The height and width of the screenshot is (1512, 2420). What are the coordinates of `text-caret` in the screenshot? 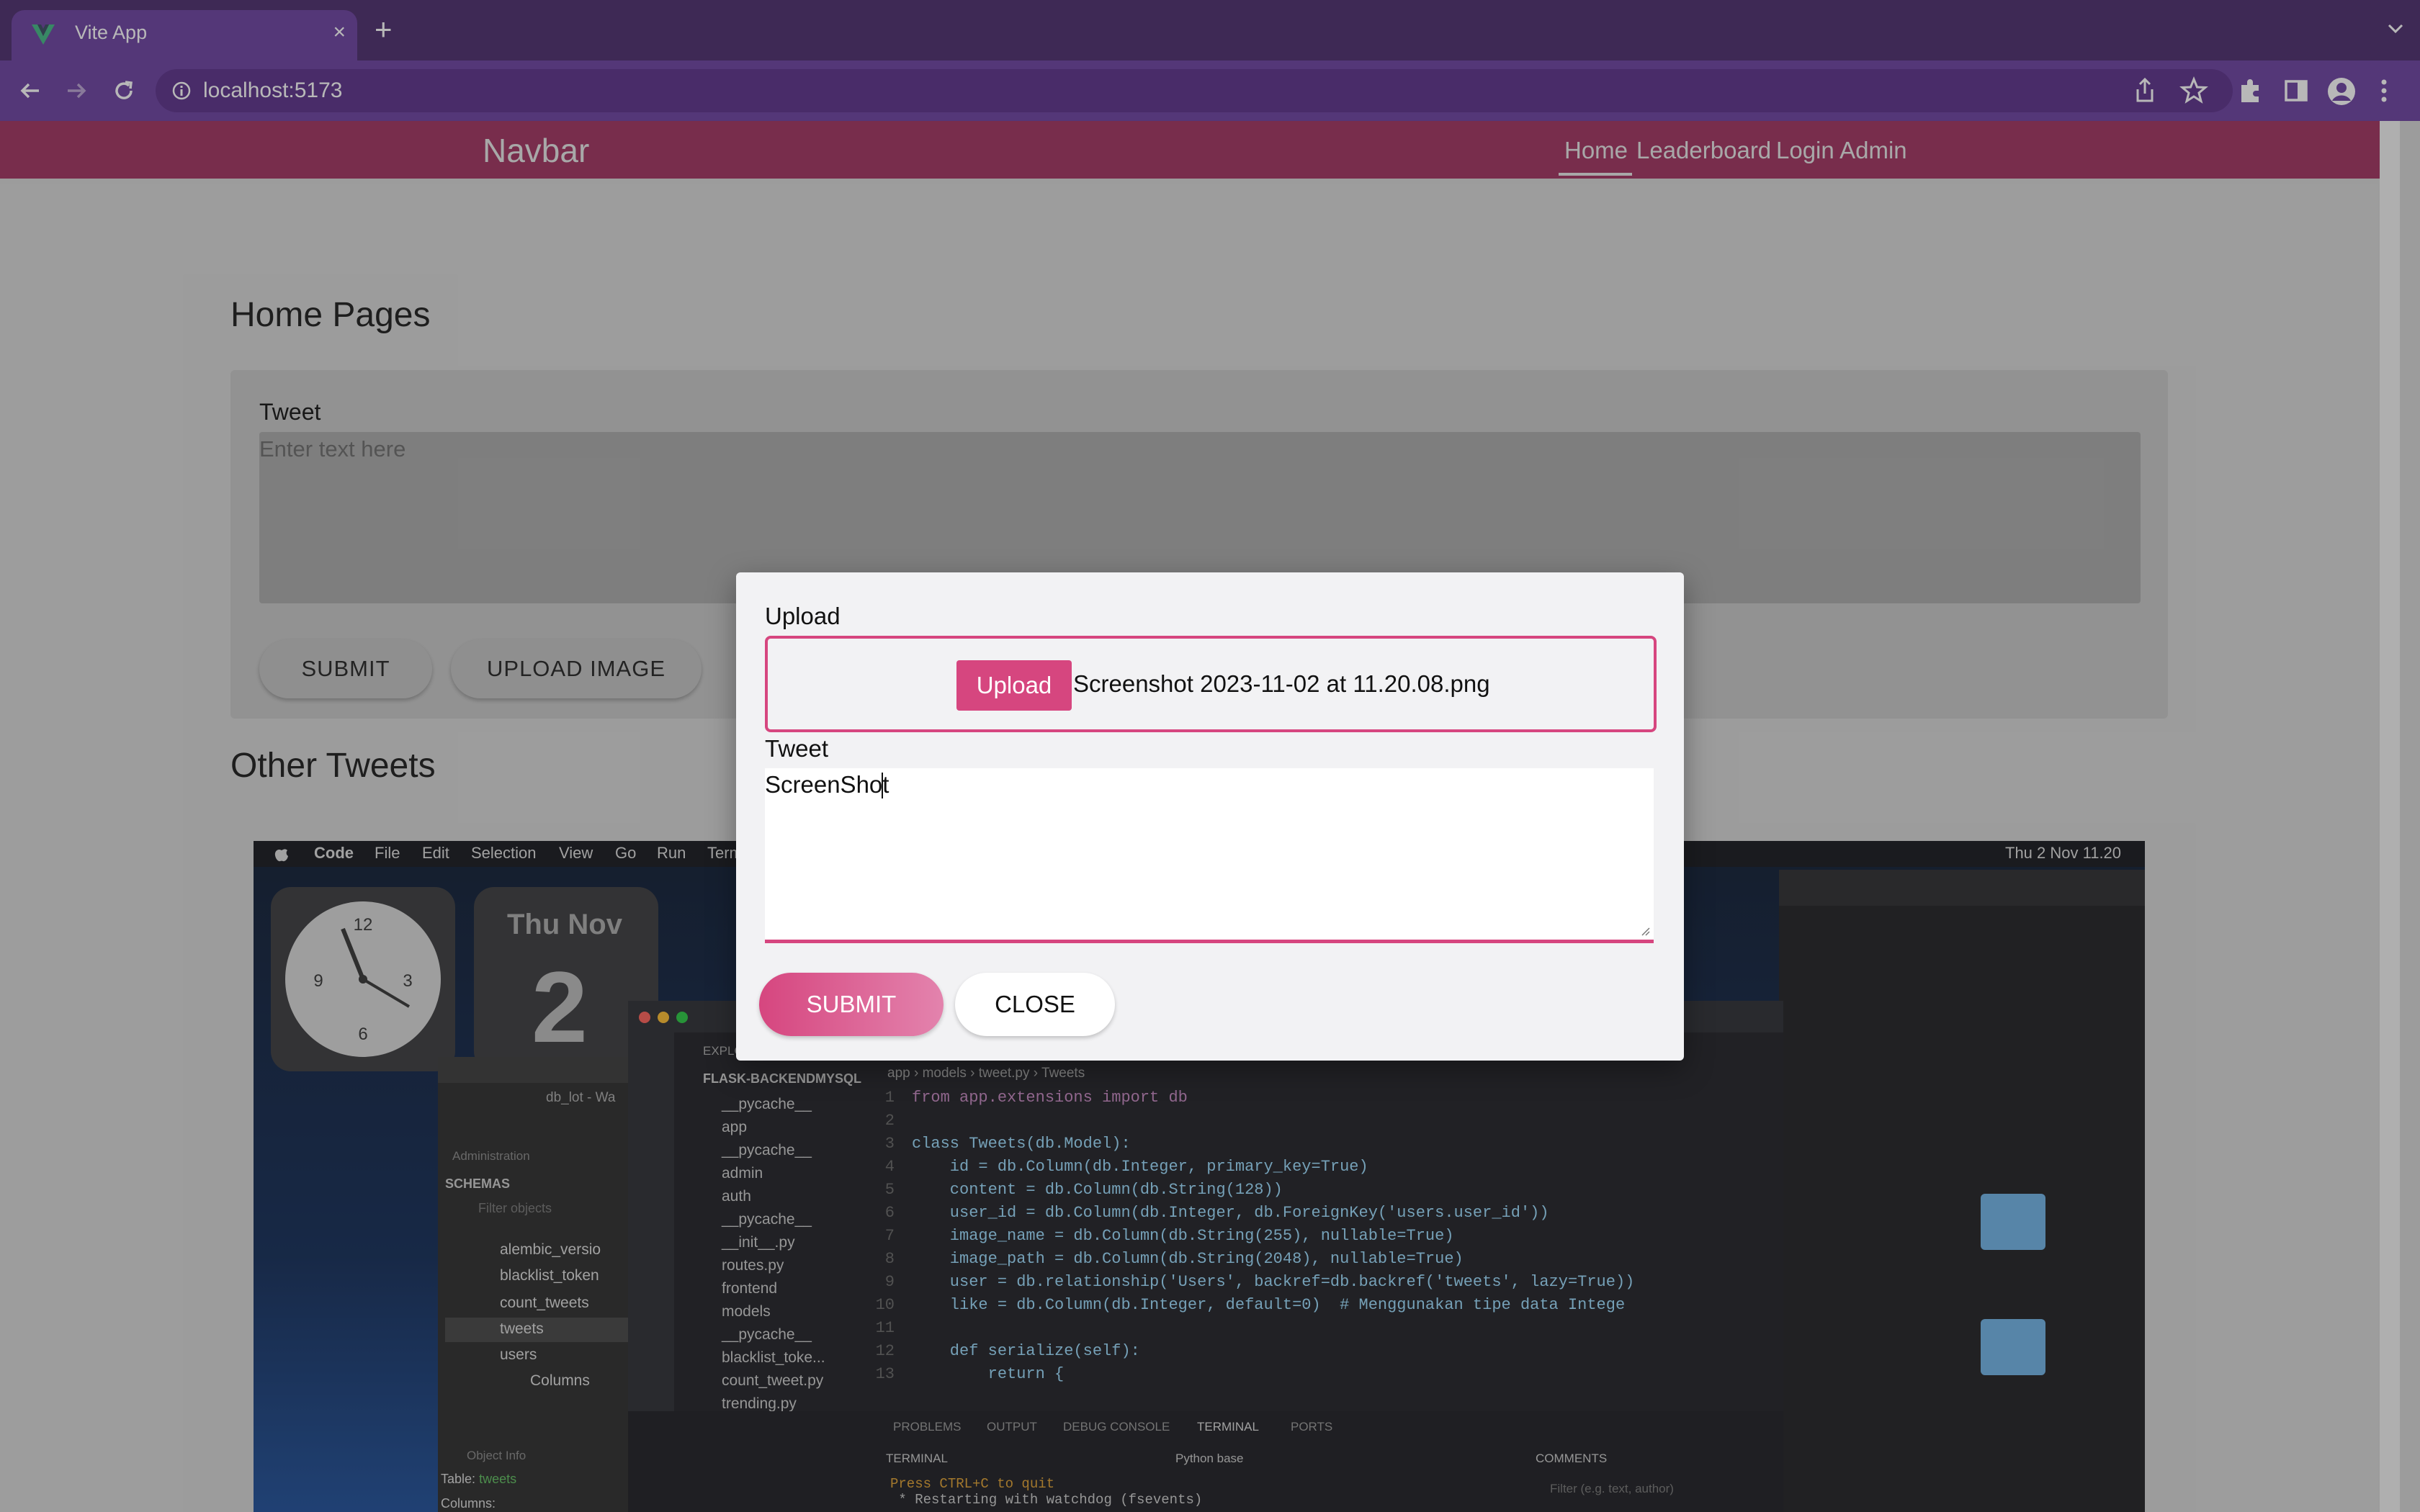 It's located at (882, 785).